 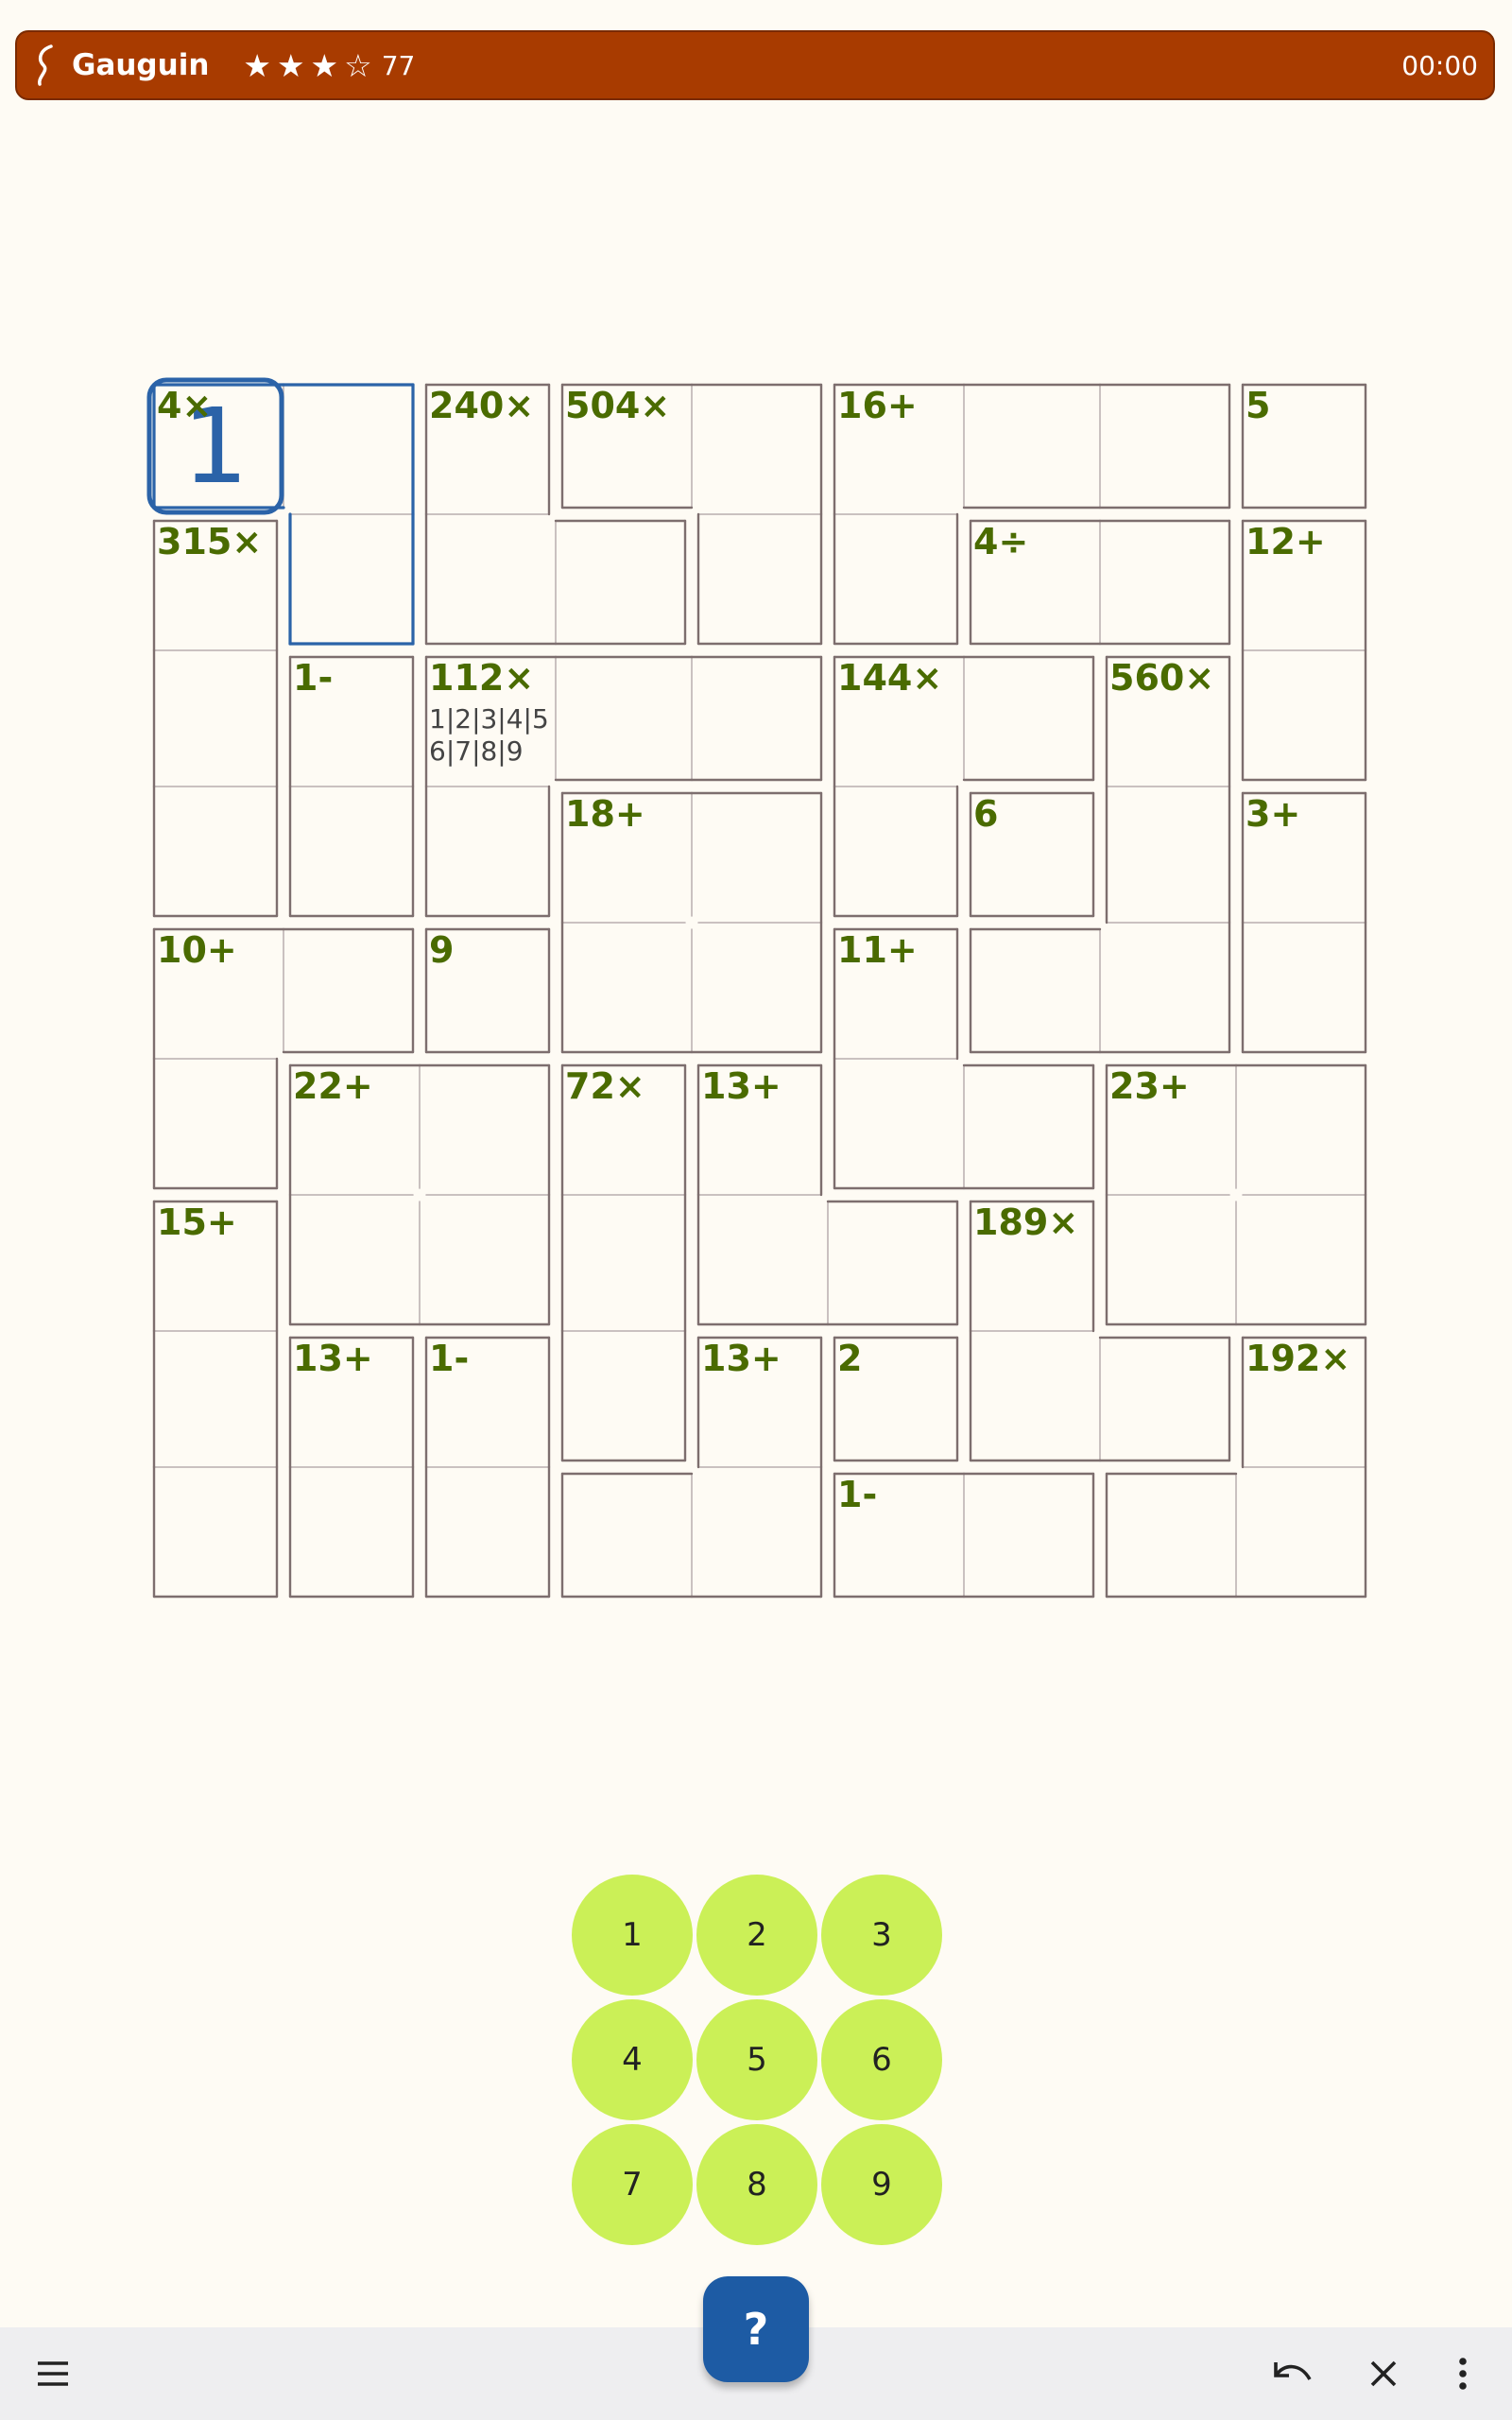 What do you see at coordinates (333, 1086) in the screenshot?
I see `cage-clue: 22+` at bounding box center [333, 1086].